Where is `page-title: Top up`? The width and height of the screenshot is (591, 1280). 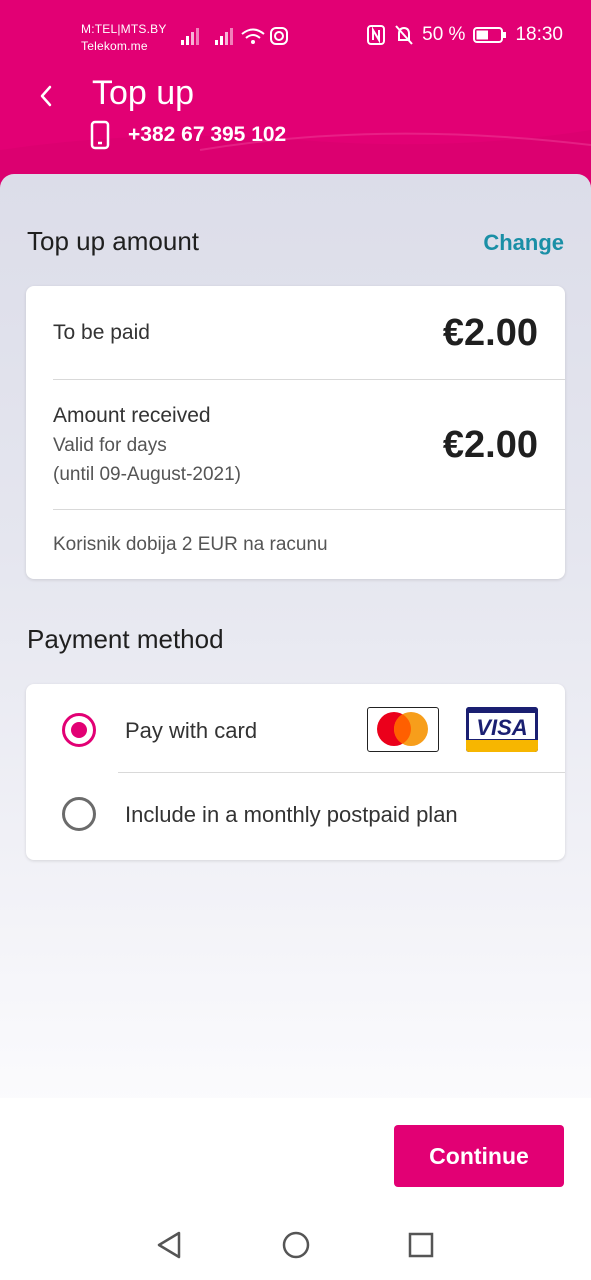 page-title: Top up is located at coordinates (143, 93).